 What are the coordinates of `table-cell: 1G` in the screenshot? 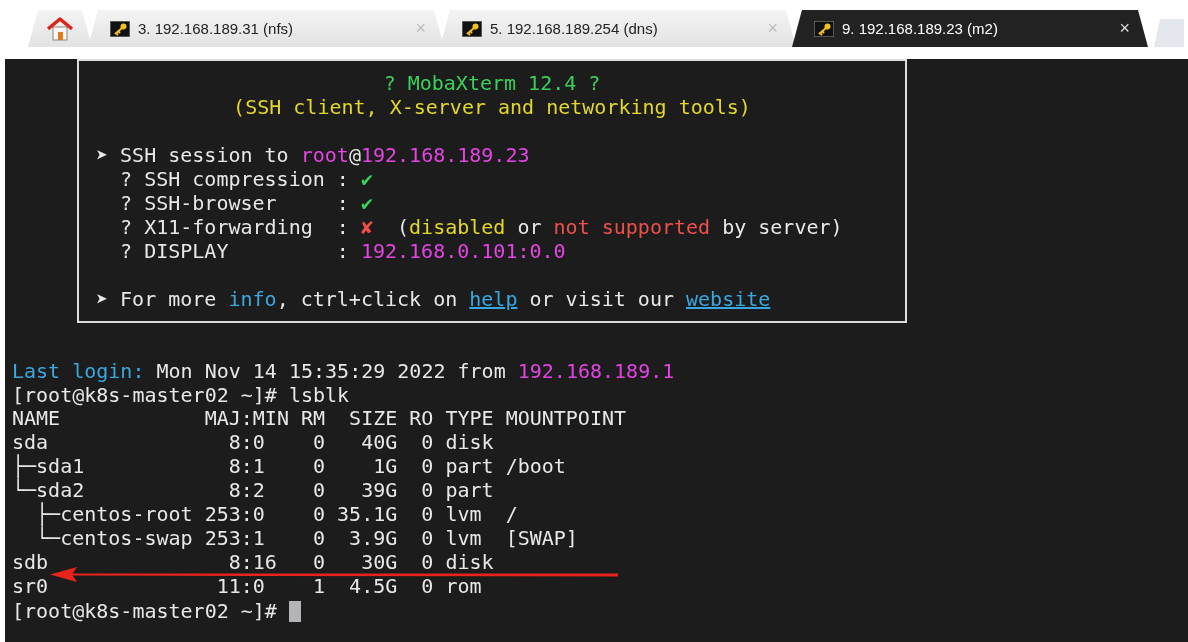 It's located at (385, 466).